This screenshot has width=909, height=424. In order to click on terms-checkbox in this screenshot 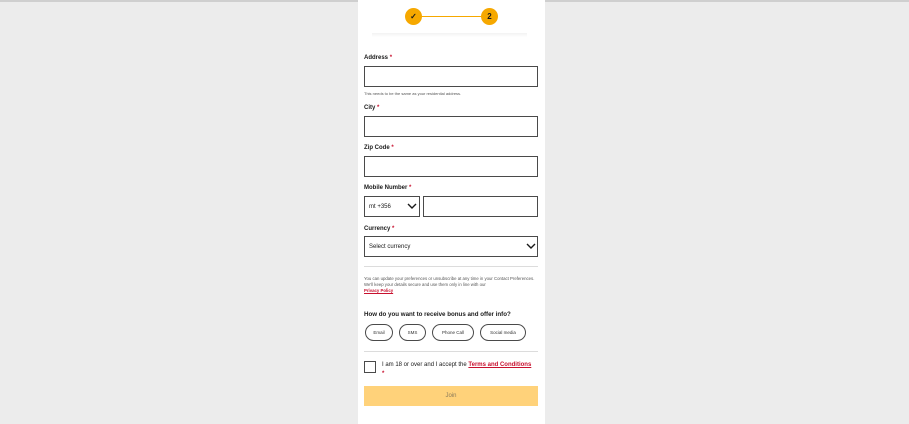, I will do `click(370, 367)`.